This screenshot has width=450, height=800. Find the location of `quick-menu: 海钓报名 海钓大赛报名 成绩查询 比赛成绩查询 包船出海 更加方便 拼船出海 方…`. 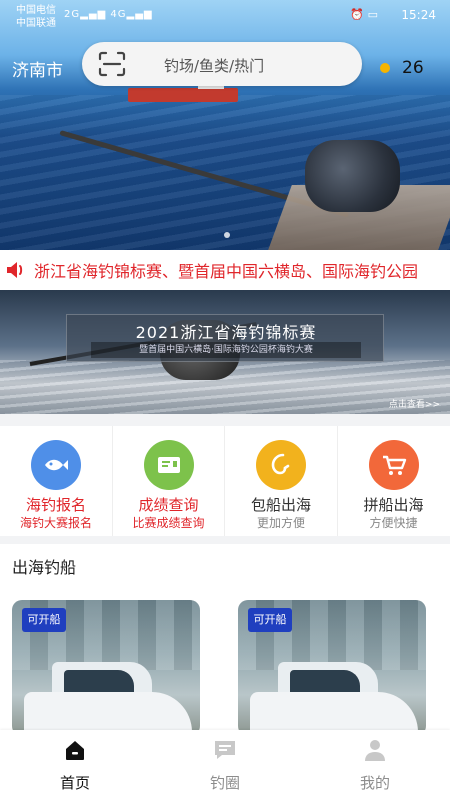

quick-menu: 海钓报名 海钓大赛报名 成绩查询 比赛成绩查询 包船出海 更加方便 拼船出海 方… is located at coordinates (225, 481).